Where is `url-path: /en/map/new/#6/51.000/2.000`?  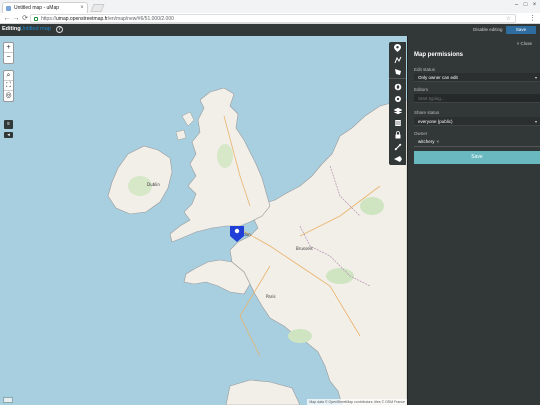 url-path: /en/map/new/#6/51.000/2.000 is located at coordinates (140, 18).